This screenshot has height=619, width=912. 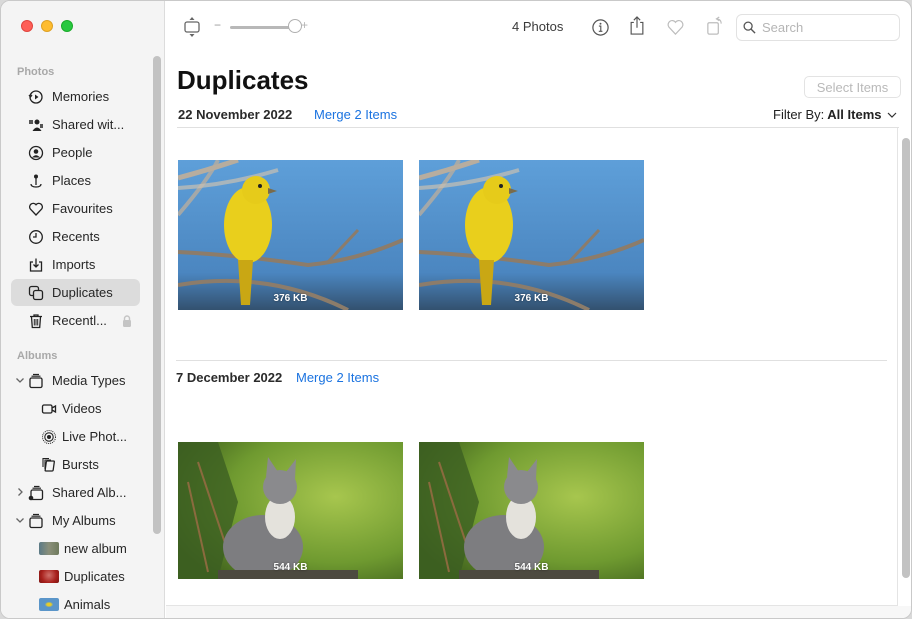 I want to click on sidebar-item-imports: Imports, so click(x=75, y=264).